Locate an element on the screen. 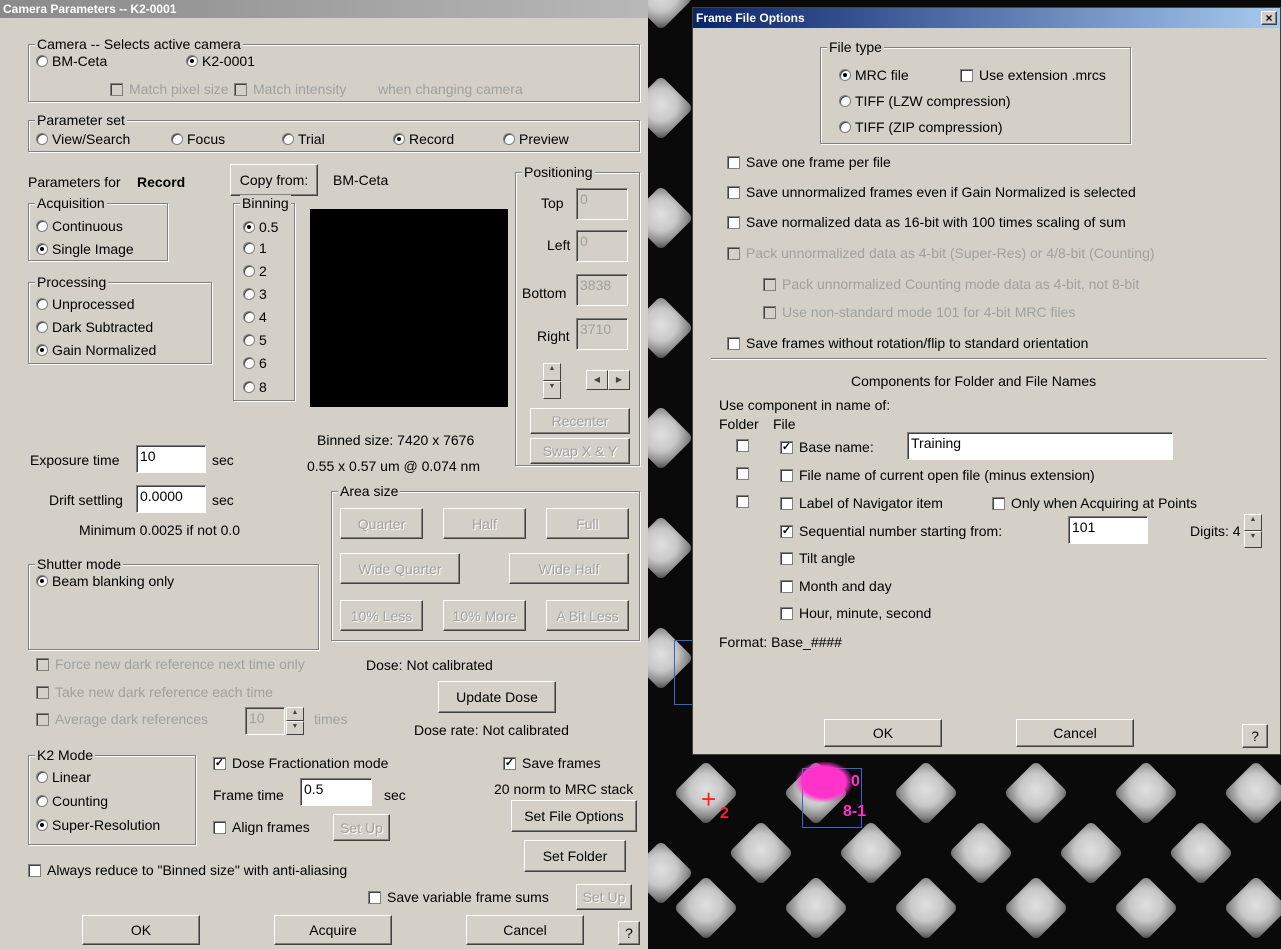 This screenshot has height=949, width=1281. full-button: Full is located at coordinates (587, 523).